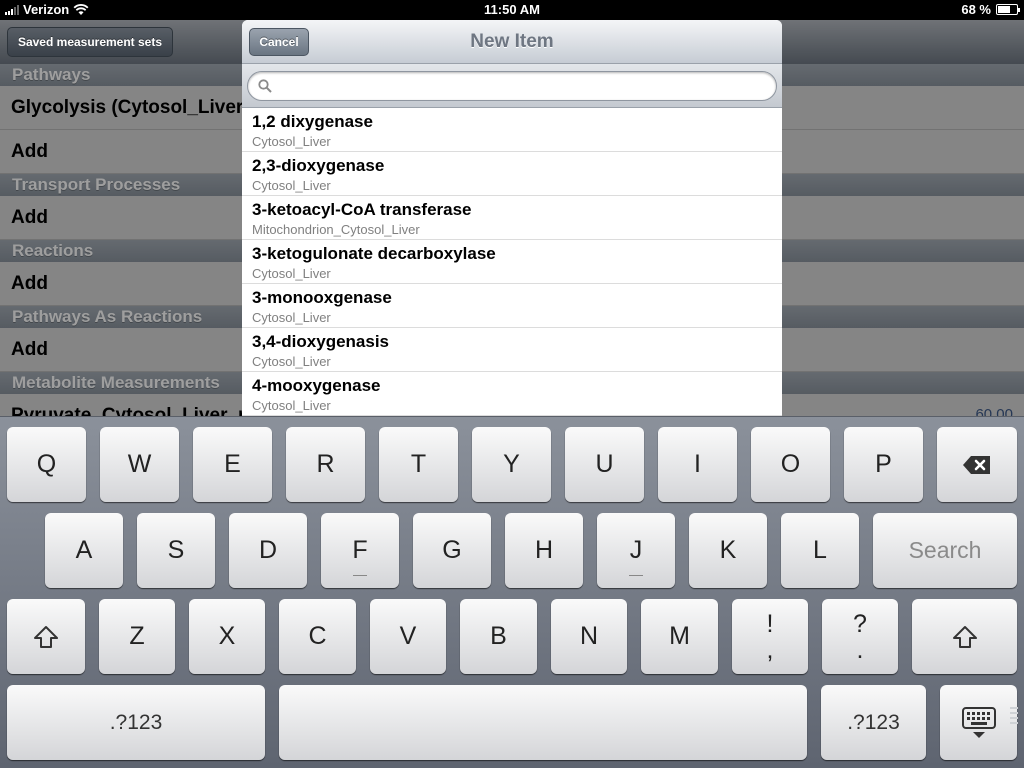  I want to click on key-u: U, so click(604, 464).